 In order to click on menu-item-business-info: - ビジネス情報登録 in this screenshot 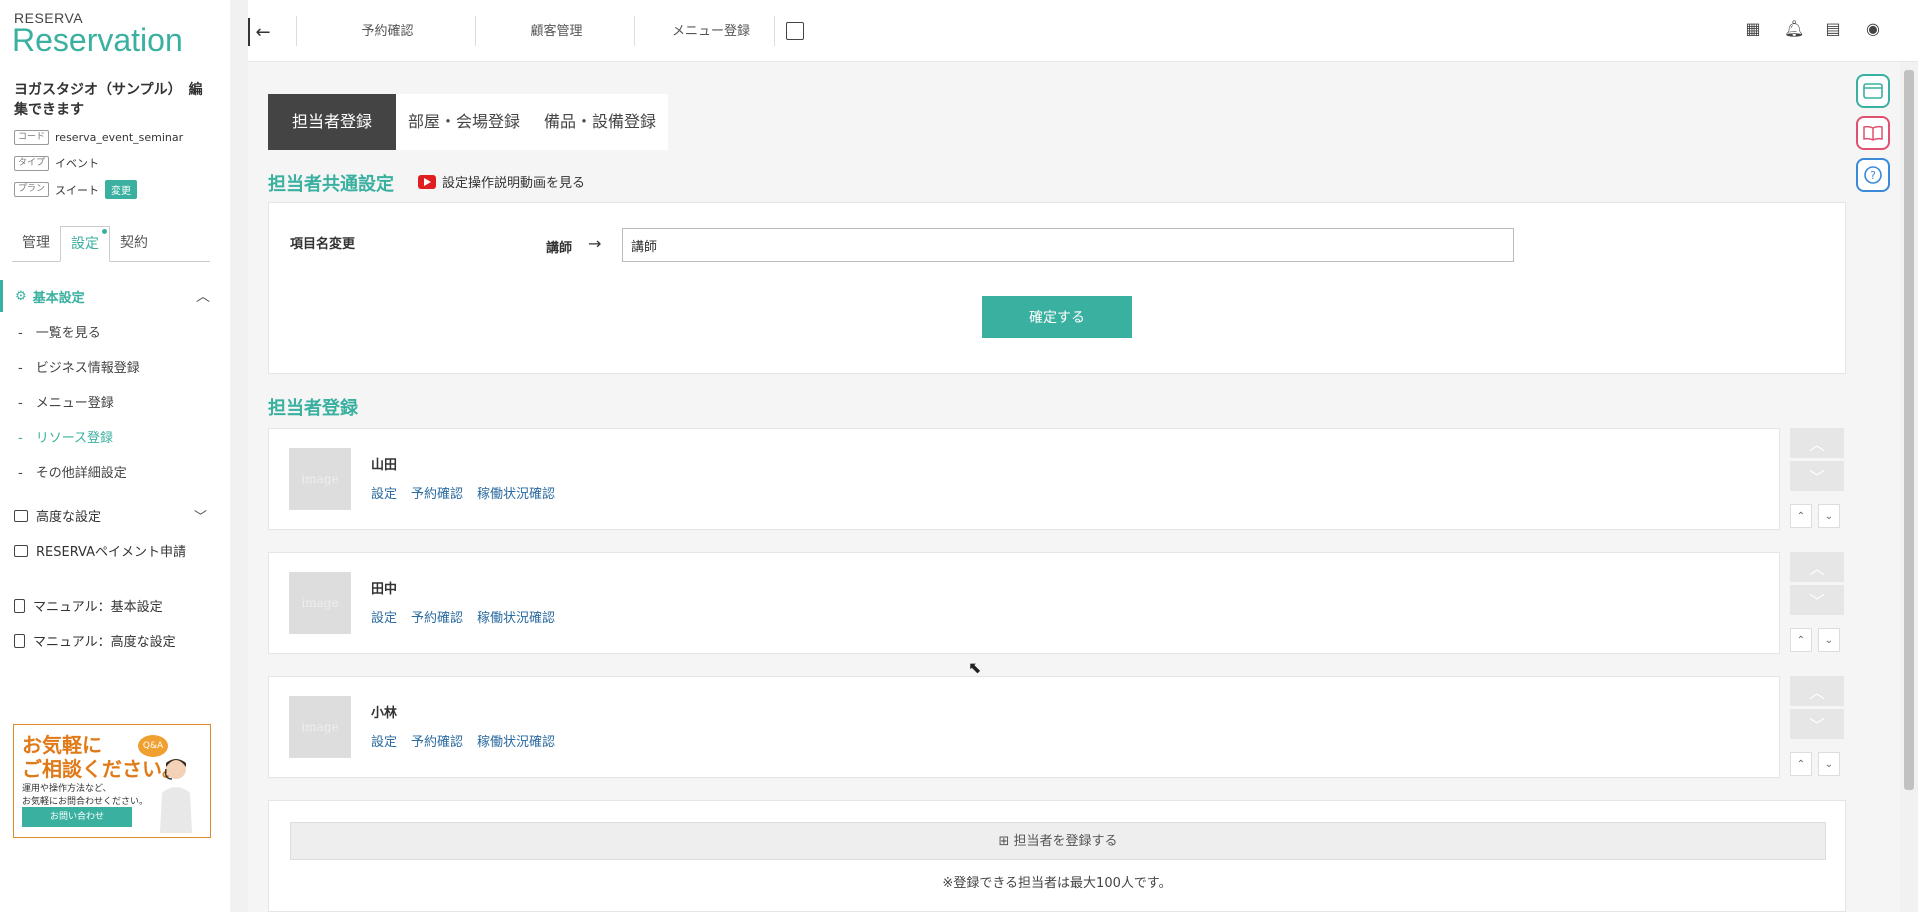, I will do `click(79, 366)`.